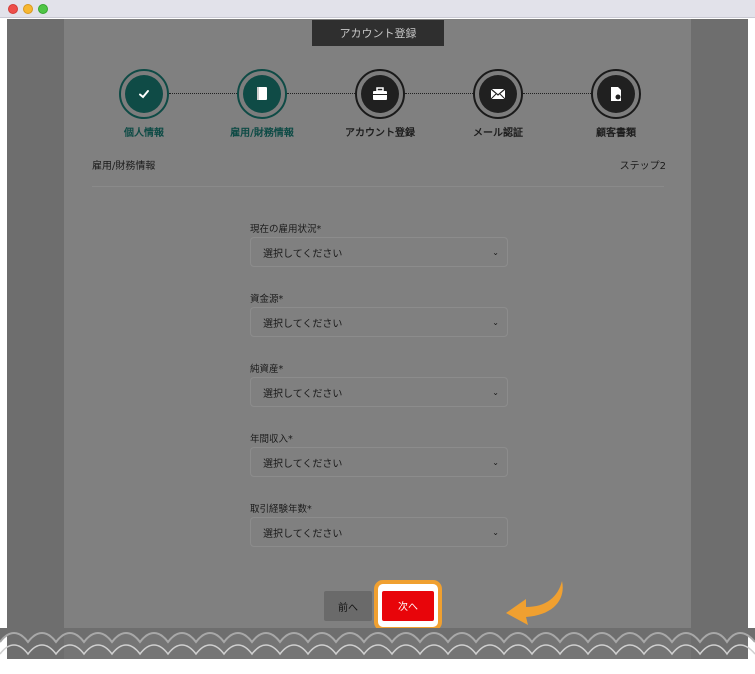 Image resolution: width=755 pixels, height=674 pixels. I want to click on maximize-window-icon, so click(43, 9).